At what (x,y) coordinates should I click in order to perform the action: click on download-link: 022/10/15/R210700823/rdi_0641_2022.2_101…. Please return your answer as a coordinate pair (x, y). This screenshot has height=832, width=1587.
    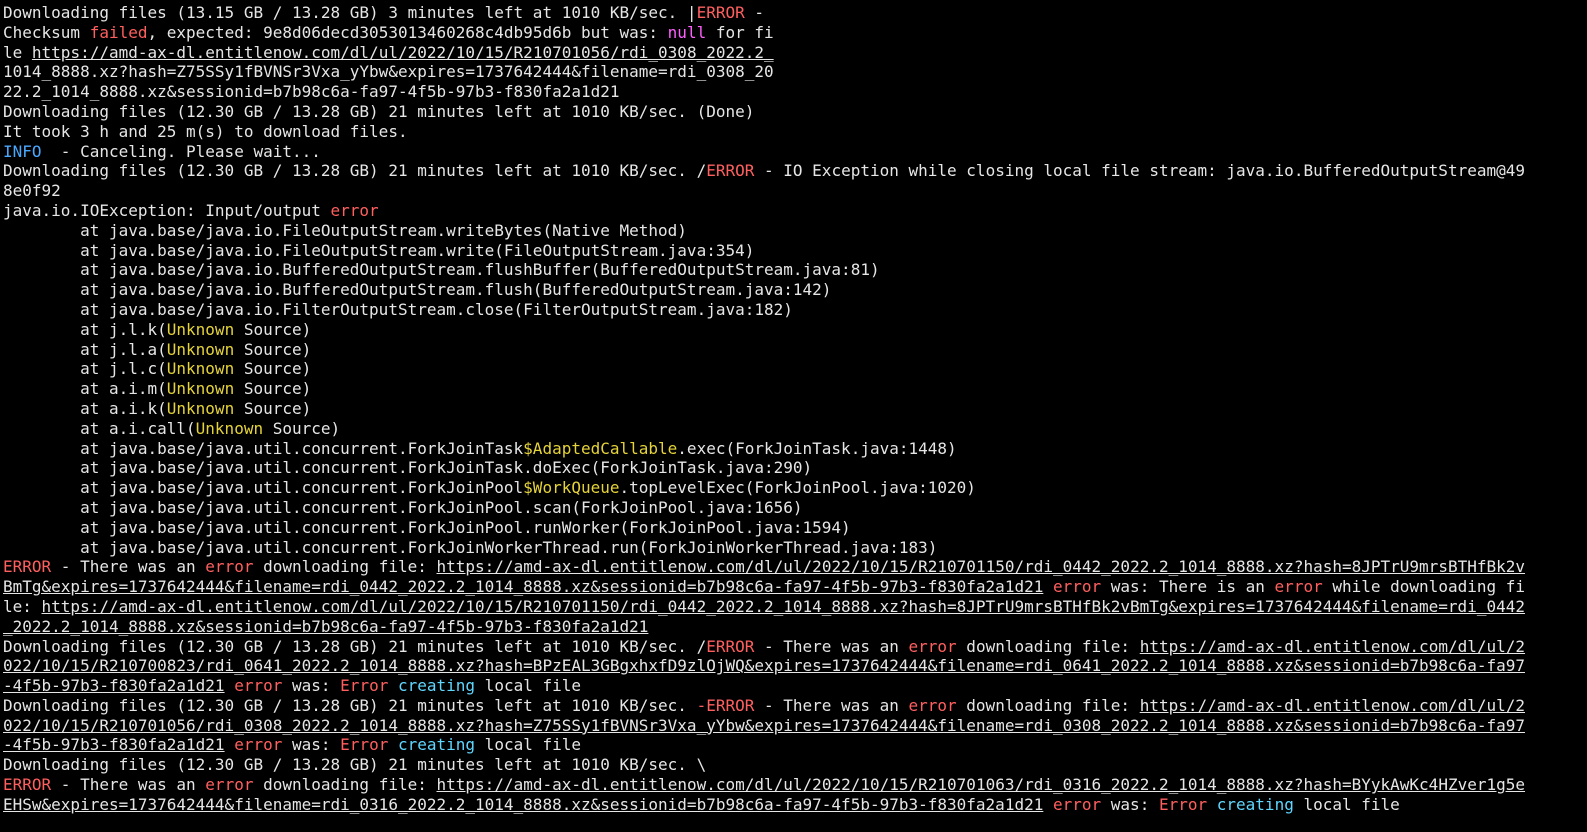
    Looking at the image, I should click on (764, 665).